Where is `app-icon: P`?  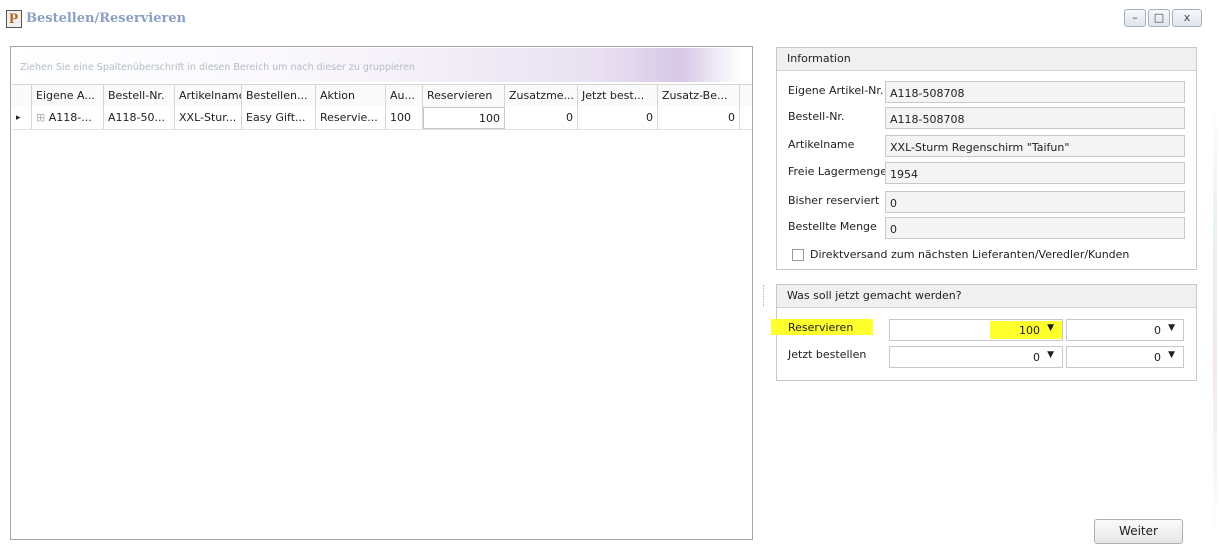
app-icon: P is located at coordinates (14, 19).